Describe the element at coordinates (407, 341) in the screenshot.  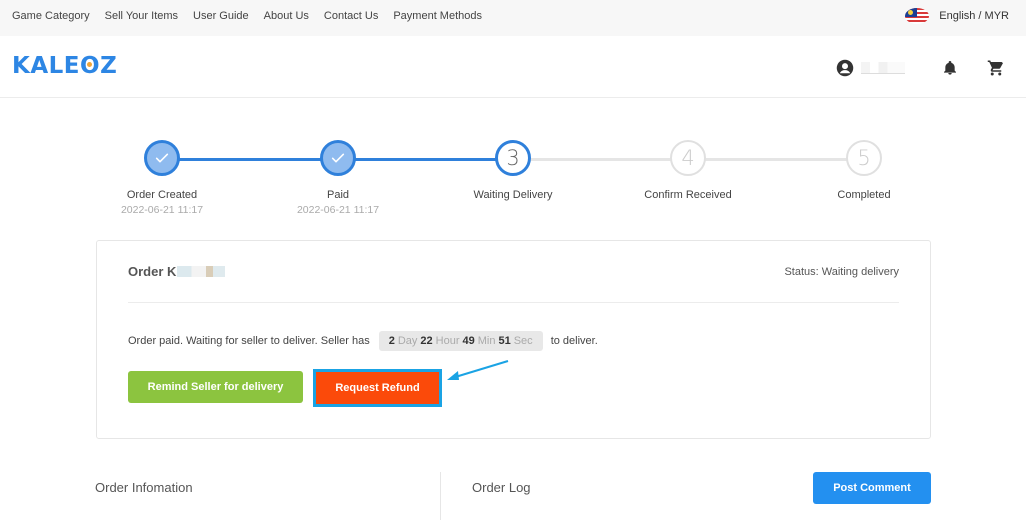
I see `countdown-days-label: Day` at that location.